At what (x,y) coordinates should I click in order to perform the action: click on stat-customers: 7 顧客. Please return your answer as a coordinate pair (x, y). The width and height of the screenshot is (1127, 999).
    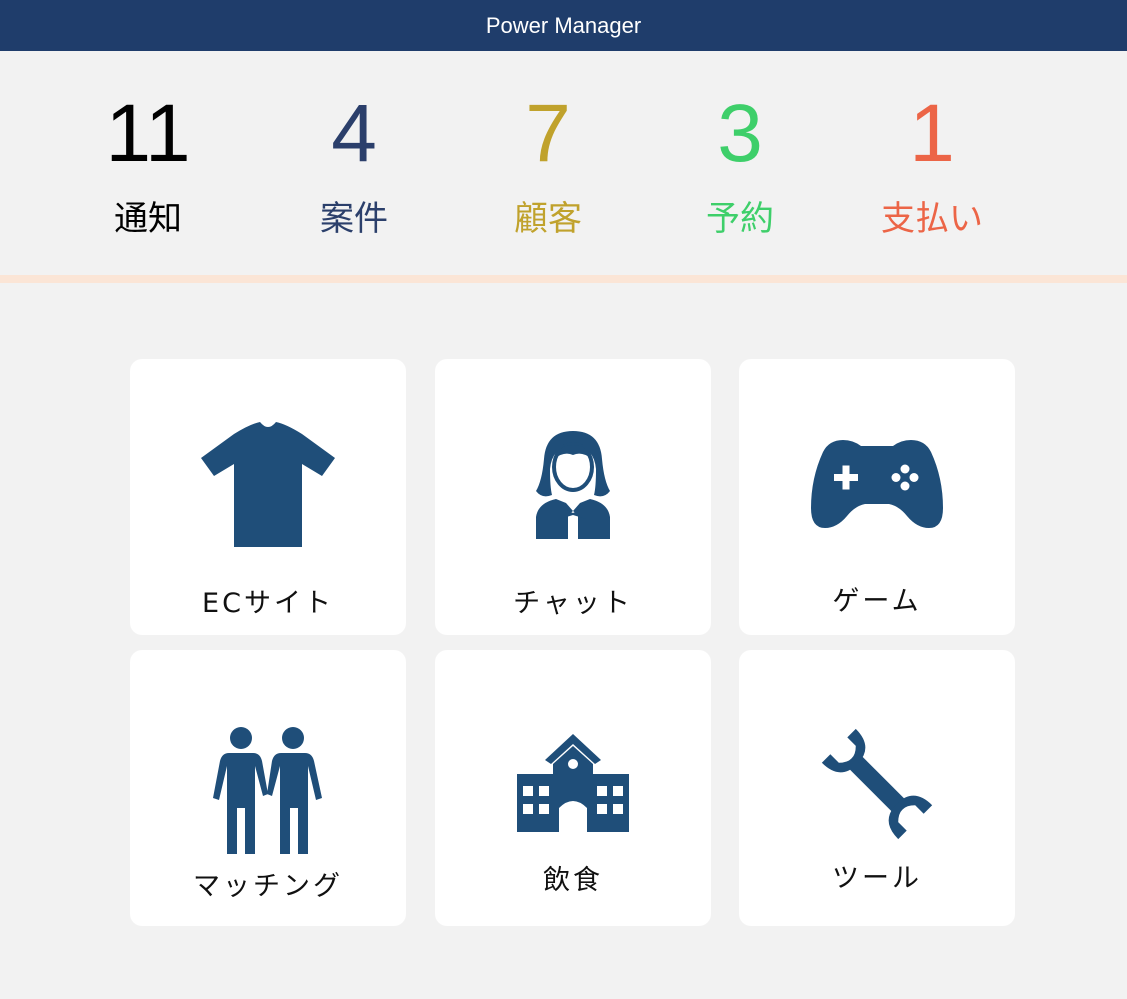
    Looking at the image, I should click on (548, 164).